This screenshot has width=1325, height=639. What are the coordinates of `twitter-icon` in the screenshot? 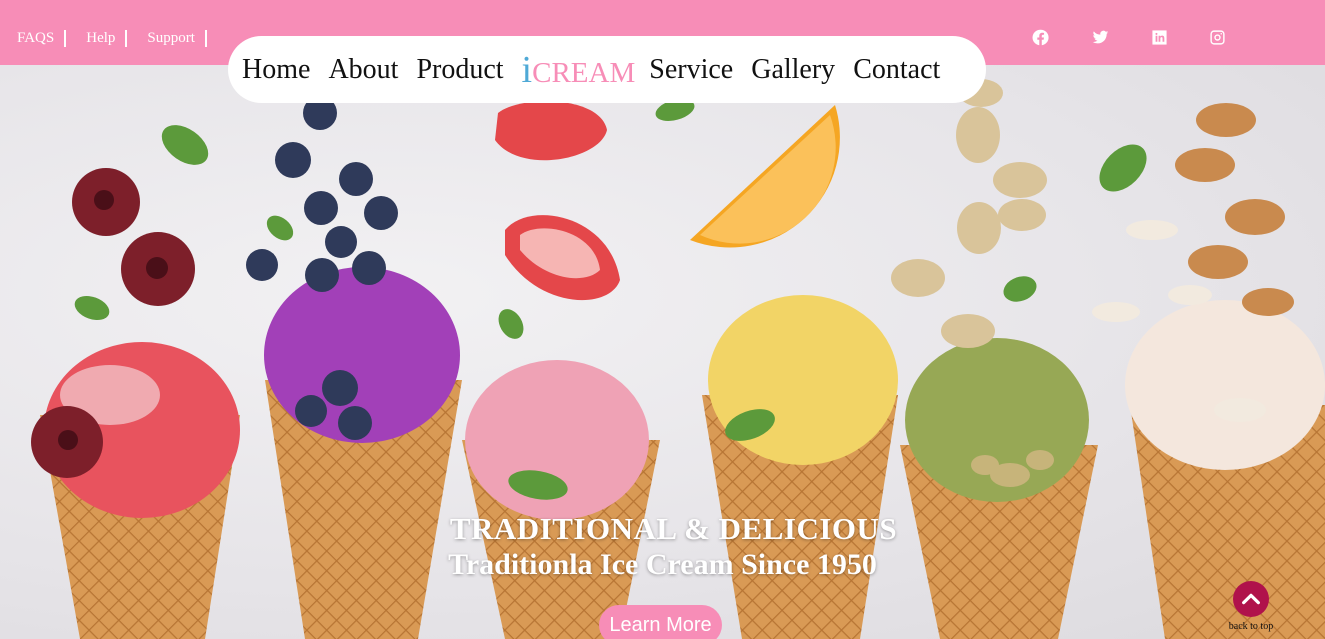 It's located at (1100, 37).